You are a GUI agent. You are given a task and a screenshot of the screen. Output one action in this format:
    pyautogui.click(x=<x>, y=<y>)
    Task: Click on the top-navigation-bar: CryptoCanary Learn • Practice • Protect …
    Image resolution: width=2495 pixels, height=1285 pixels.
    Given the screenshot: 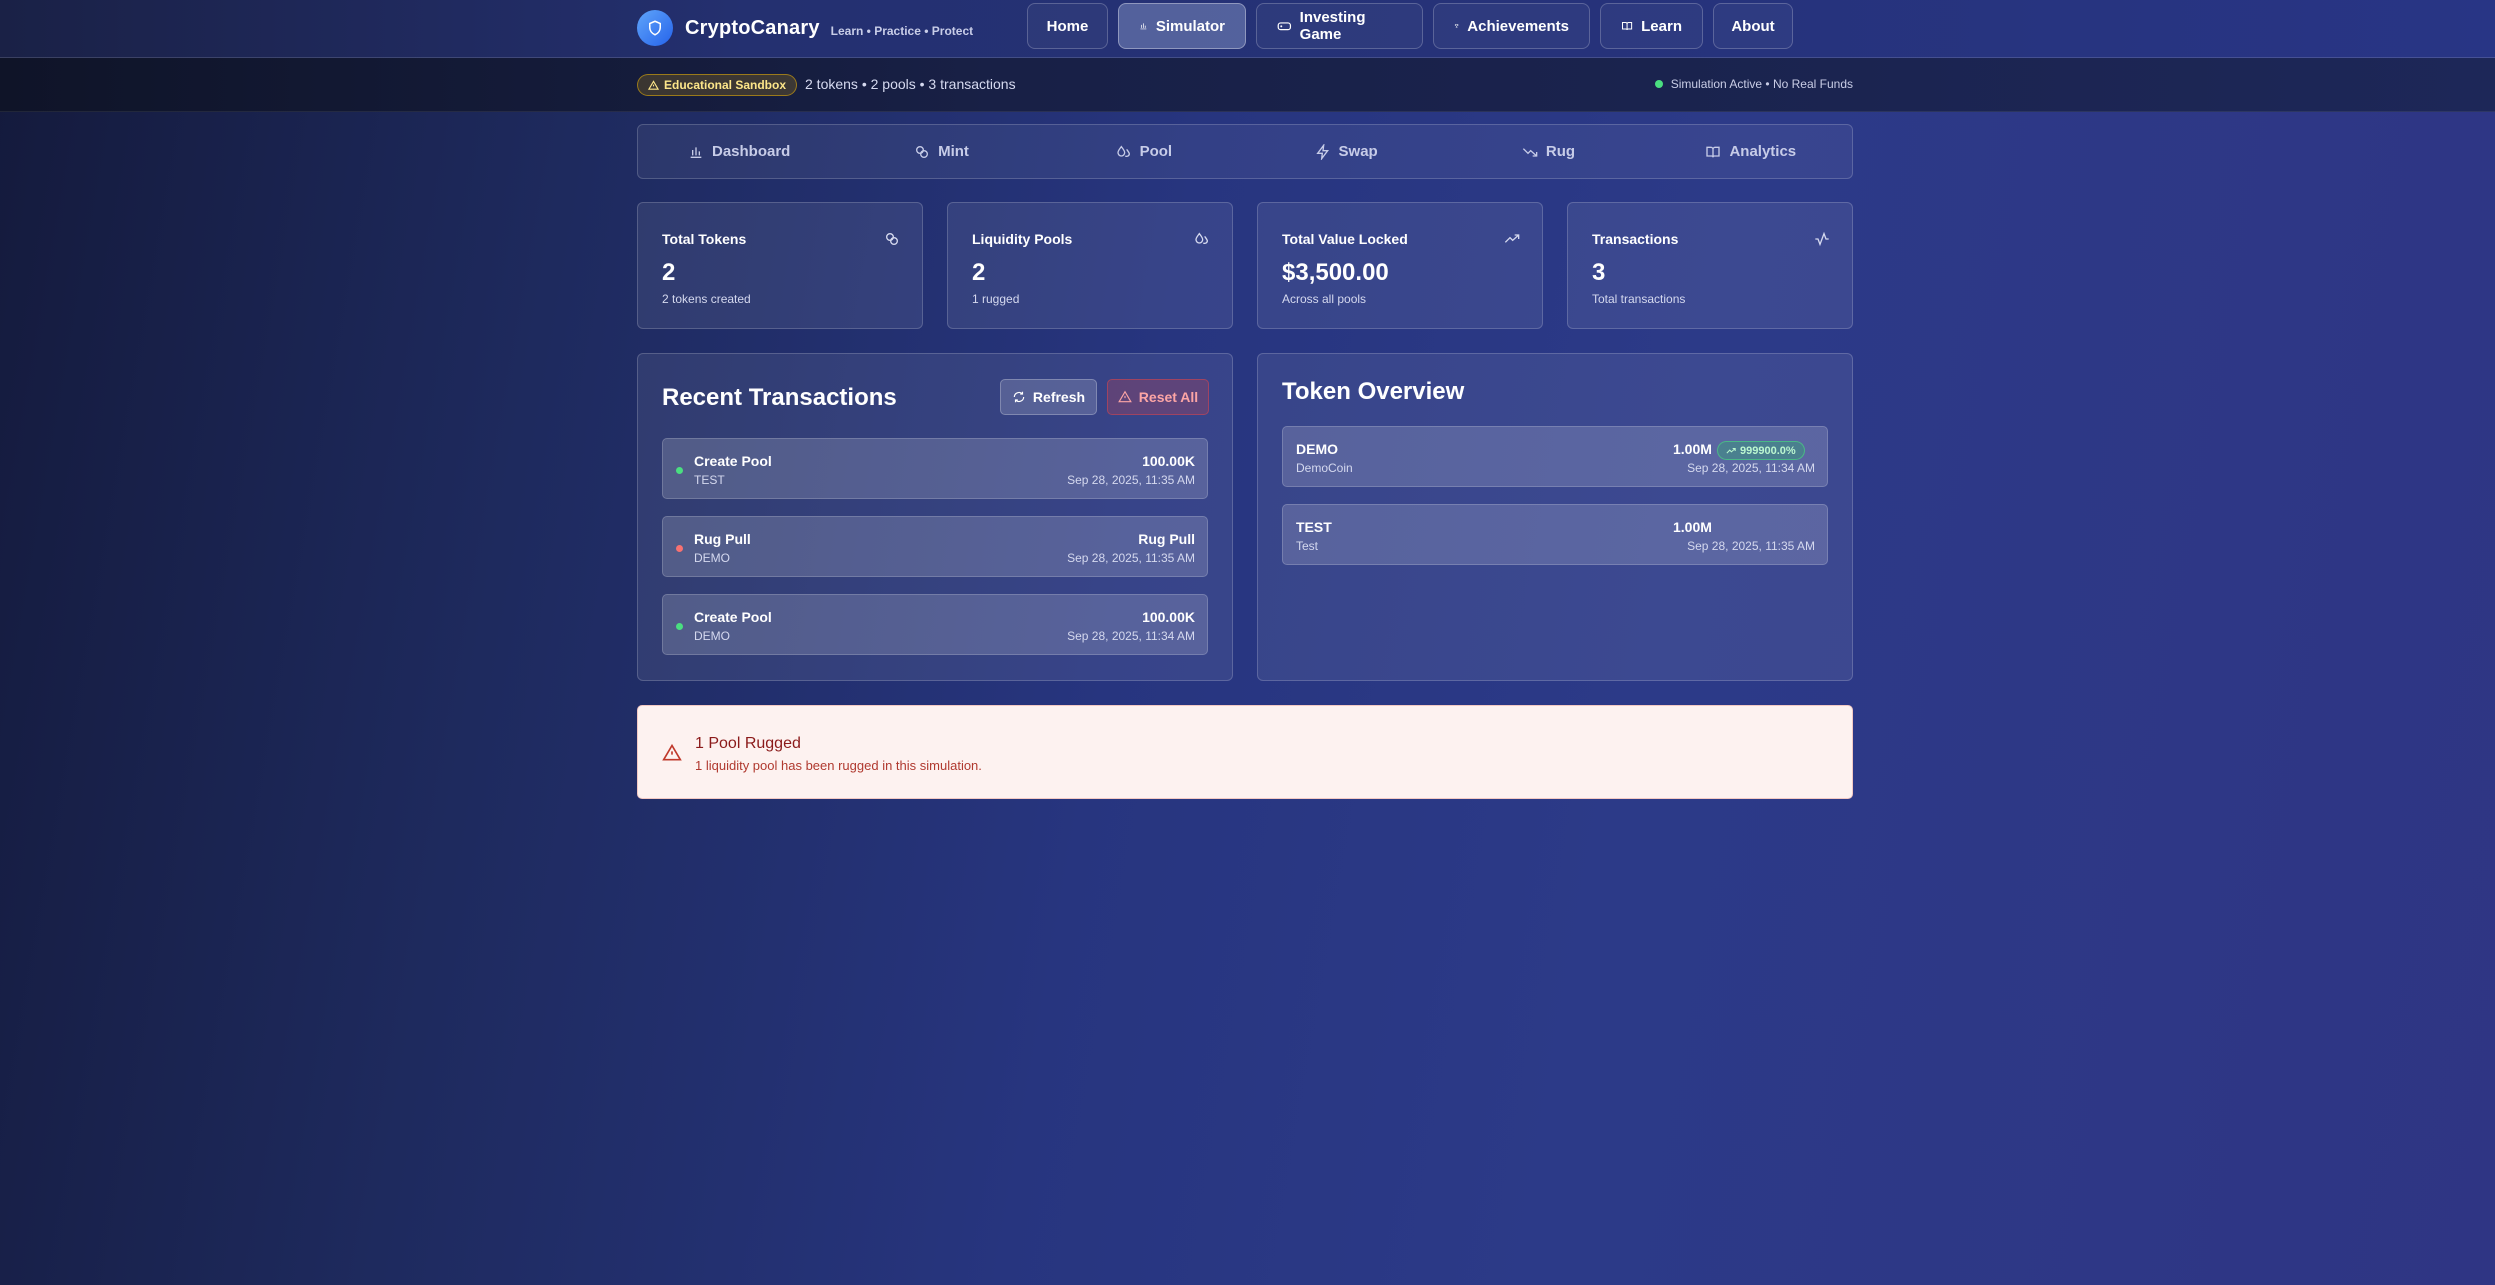 What is the action you would take?
    pyautogui.click(x=1247, y=29)
    